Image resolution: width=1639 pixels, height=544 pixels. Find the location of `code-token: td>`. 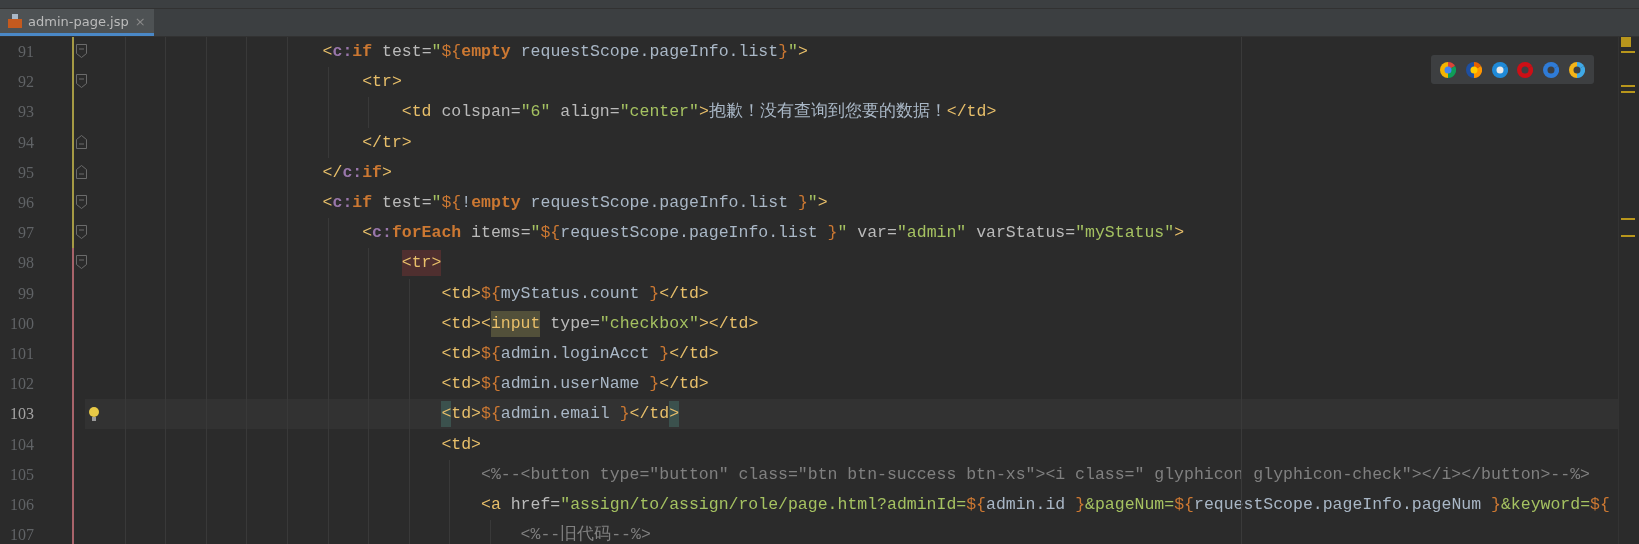

code-token: td> is located at coordinates (466, 414).